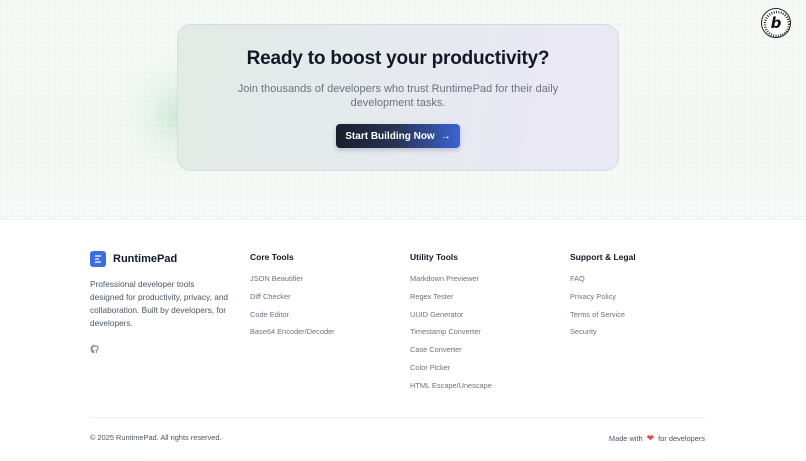 The width and height of the screenshot is (806, 461). Describe the element at coordinates (603, 336) in the screenshot. I see `footer-link-security: Security` at that location.